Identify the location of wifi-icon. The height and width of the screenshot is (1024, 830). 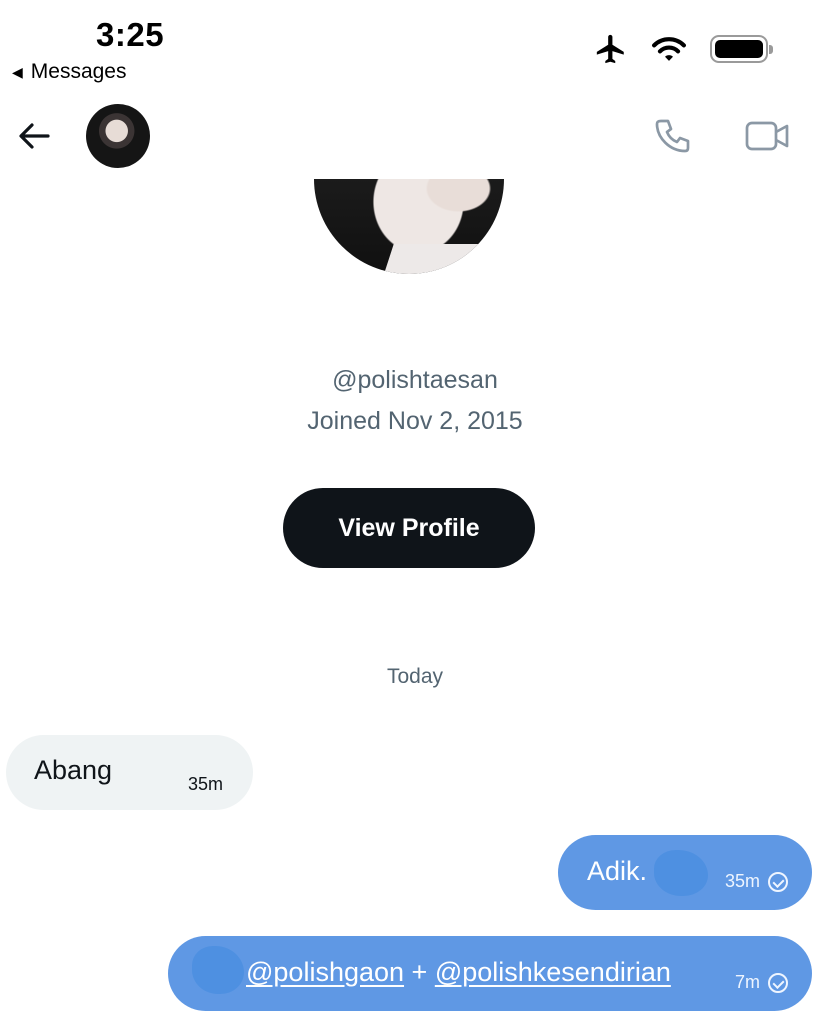
(669, 49).